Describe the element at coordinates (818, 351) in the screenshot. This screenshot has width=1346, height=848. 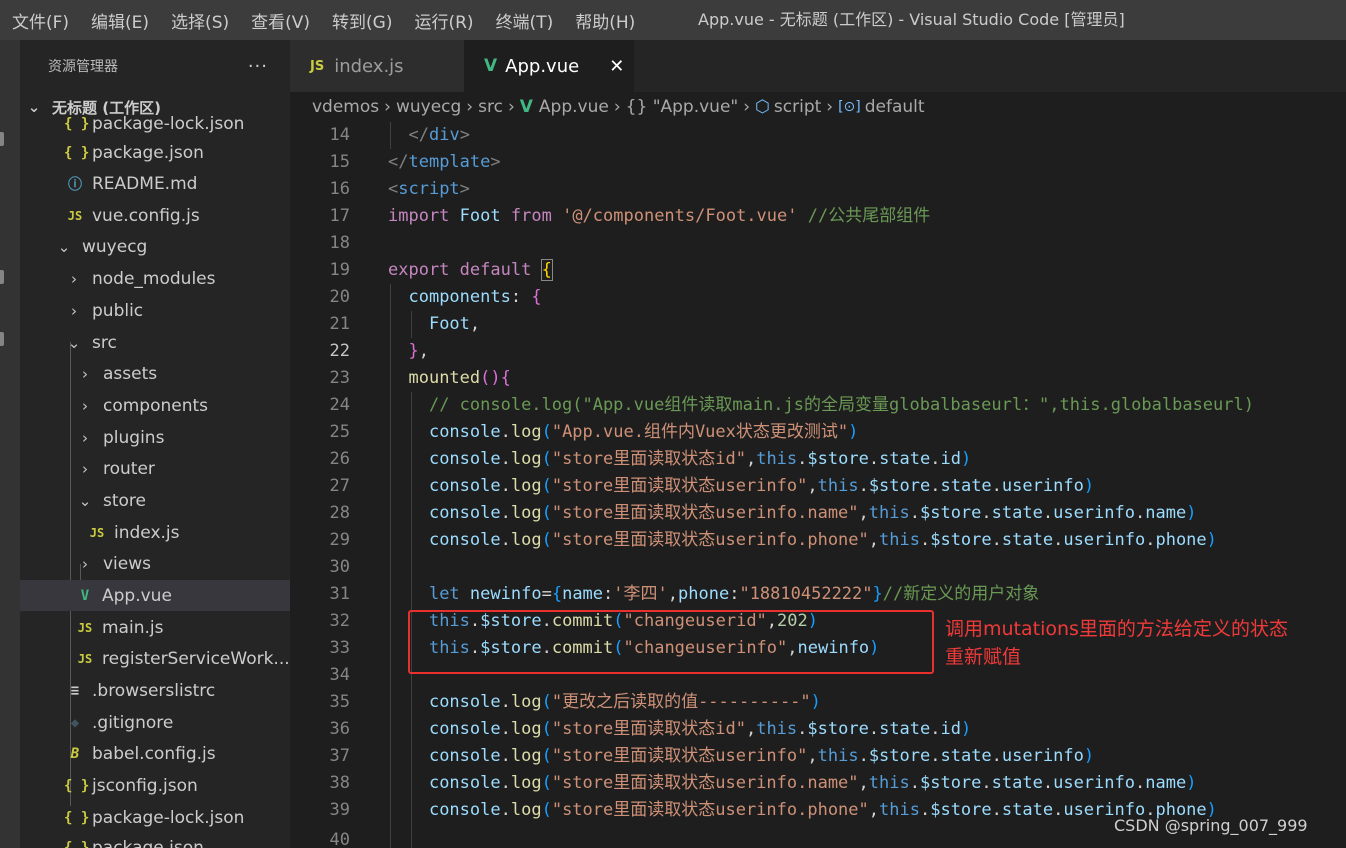
I see `code-line: 22 },` at that location.